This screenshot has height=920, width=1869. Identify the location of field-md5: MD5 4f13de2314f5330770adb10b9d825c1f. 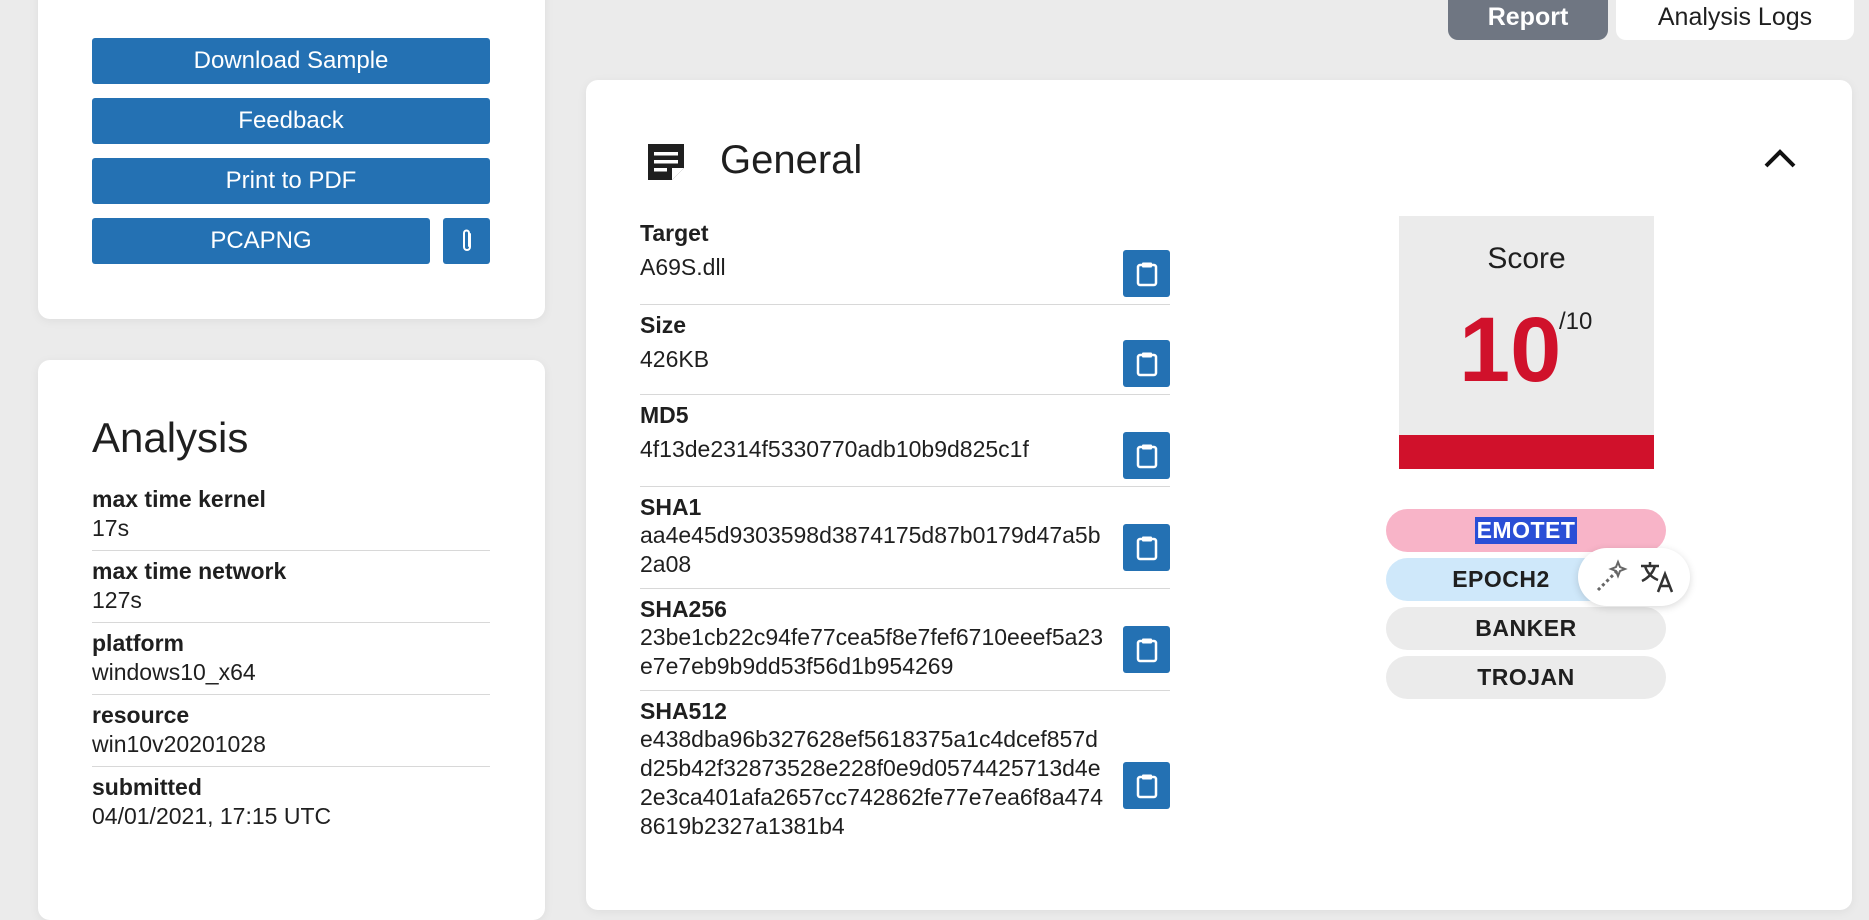
(905, 444).